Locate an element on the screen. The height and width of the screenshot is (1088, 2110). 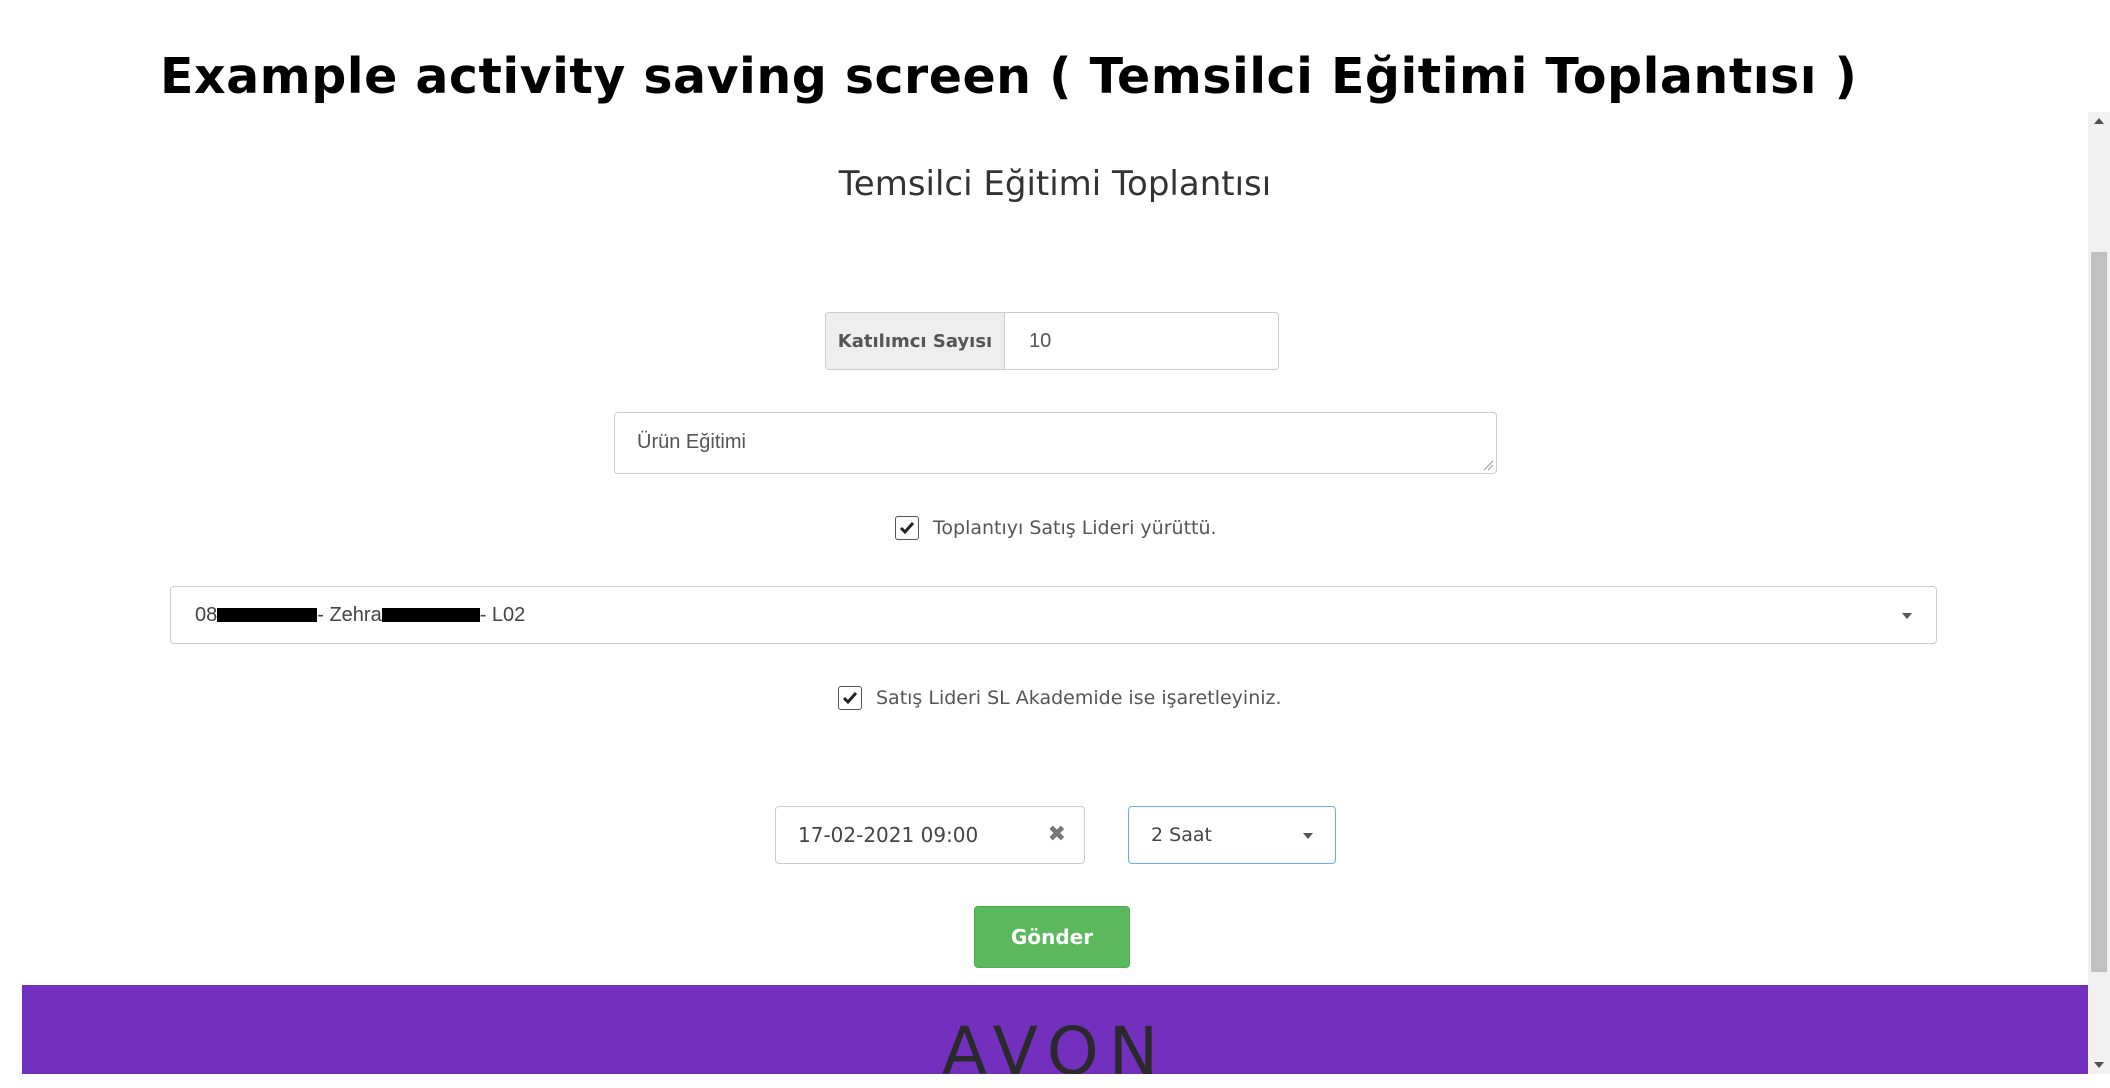
close-icon: ✖ is located at coordinates (1057, 834).